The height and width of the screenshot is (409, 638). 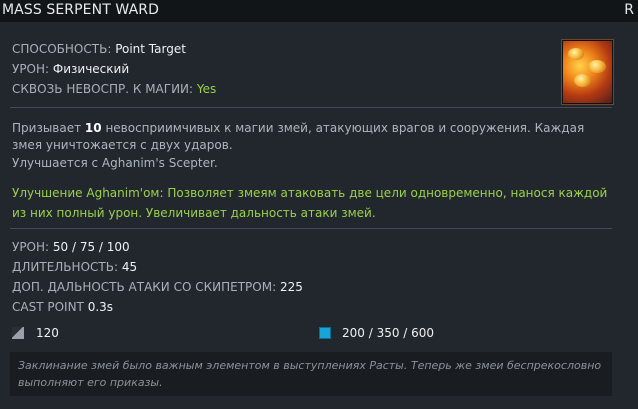 What do you see at coordinates (100, 307) in the screenshot?
I see `cast-point-value: 0.3s` at bounding box center [100, 307].